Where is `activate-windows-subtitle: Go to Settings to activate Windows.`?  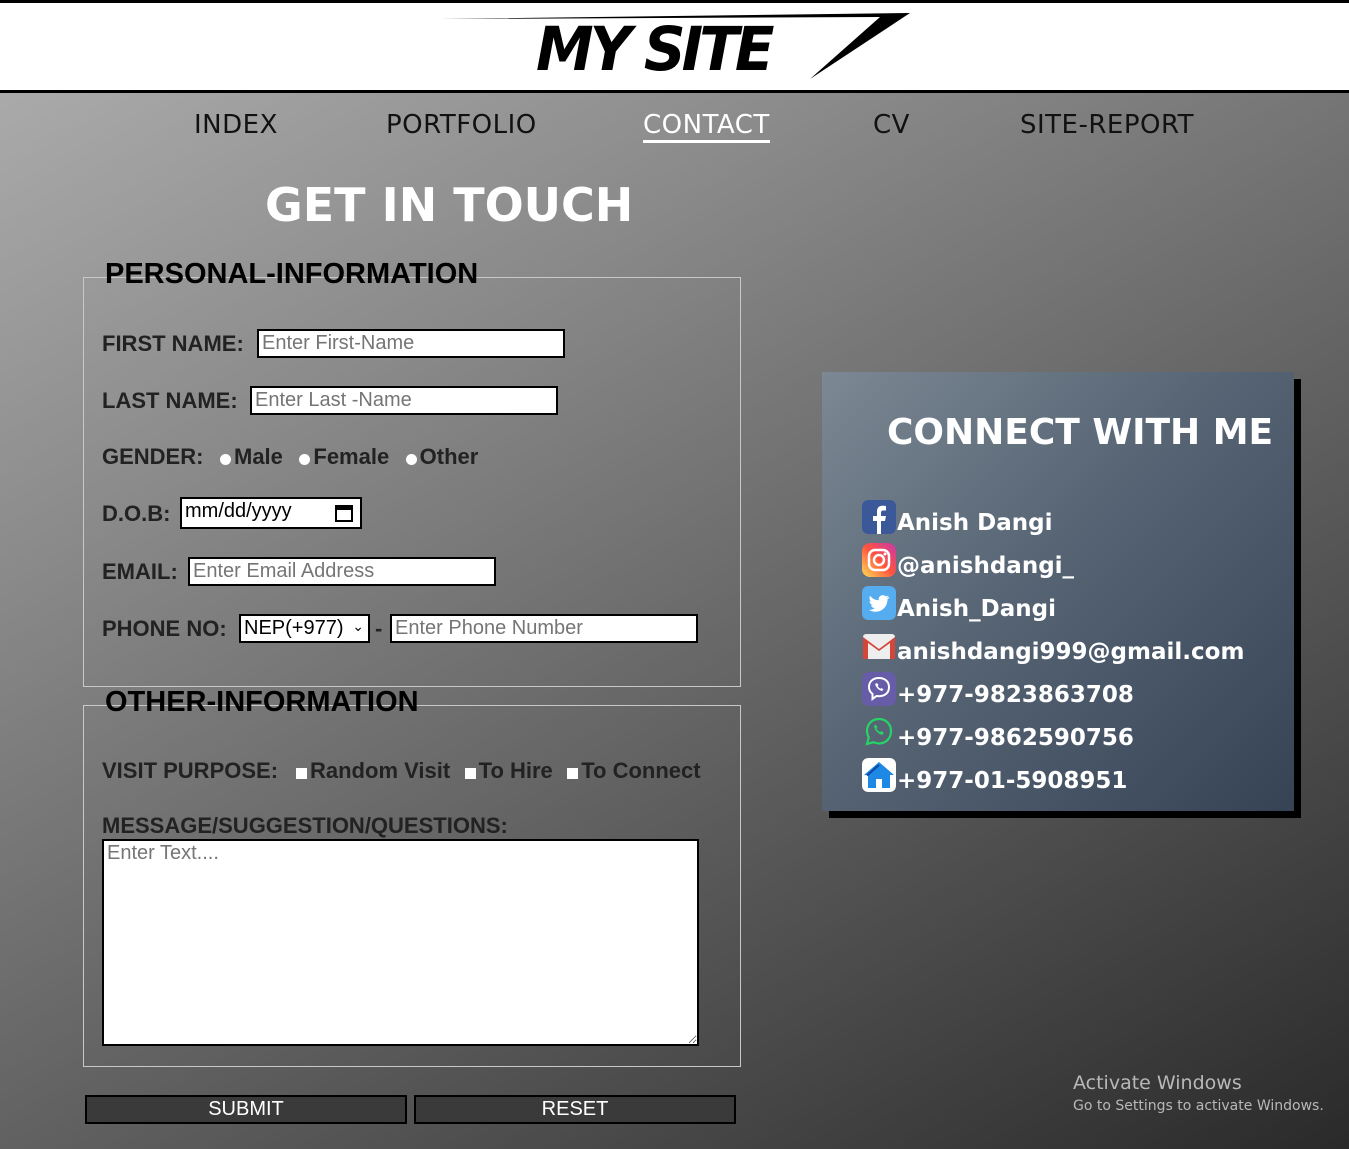
activate-windows-subtitle: Go to Settings to activate Windows. is located at coordinates (1198, 1106).